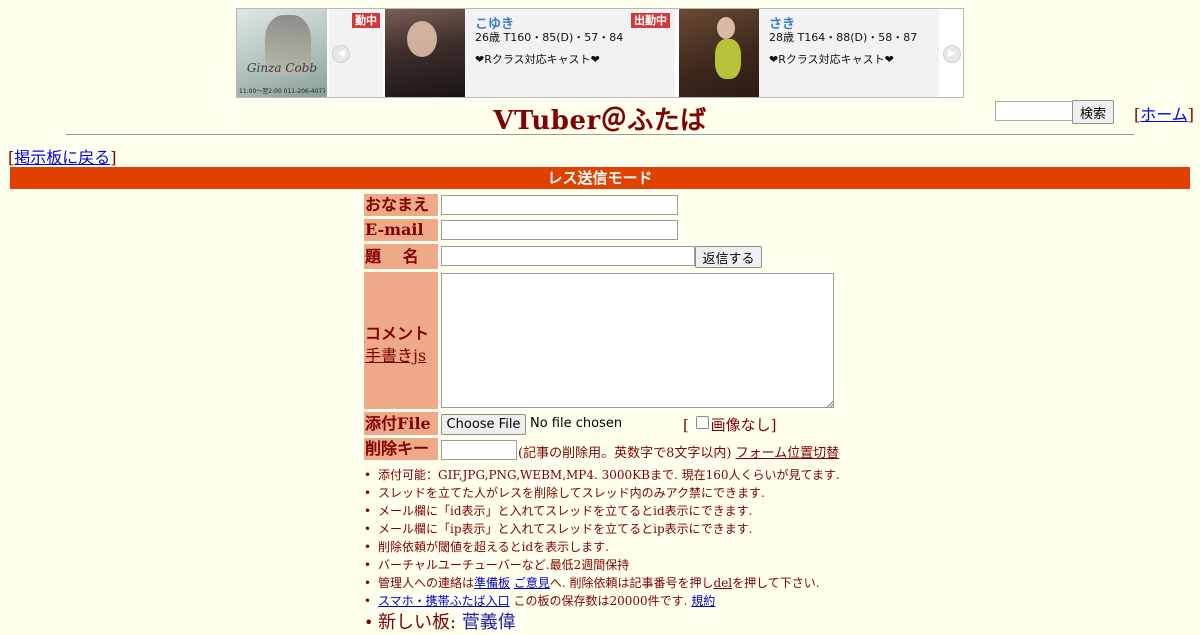 The width and height of the screenshot is (1200, 635). I want to click on no-image-checkbox, so click(702, 422).